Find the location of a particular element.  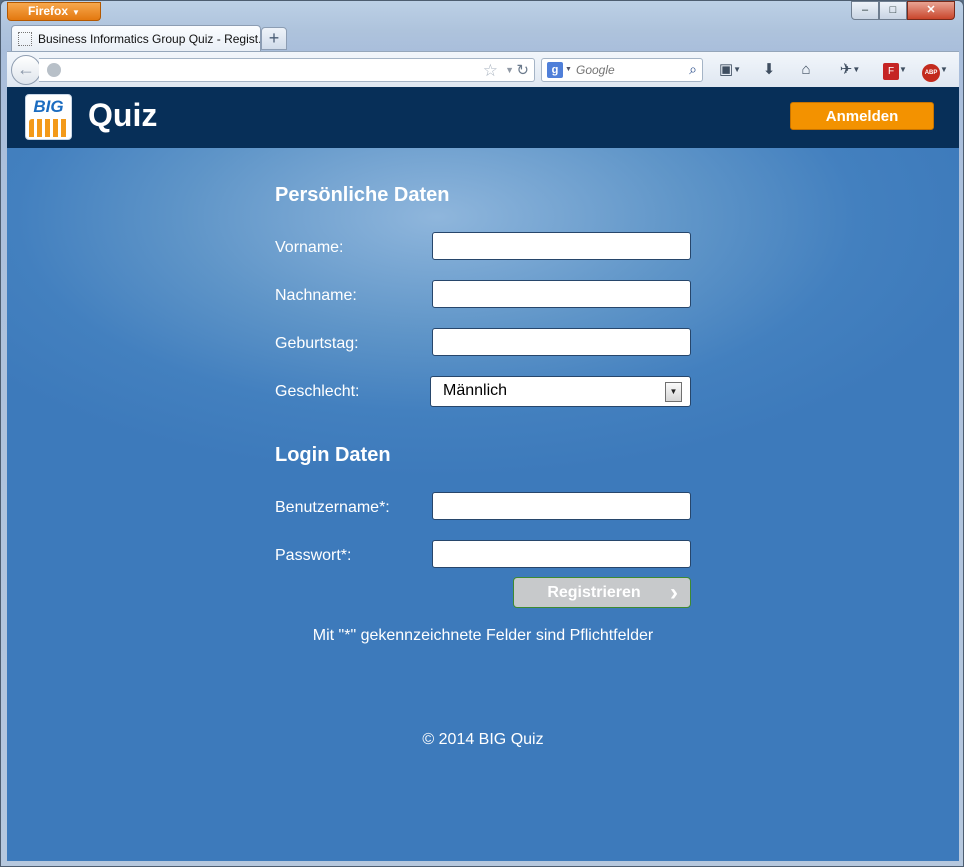

username-label: Benutzername*: is located at coordinates (332, 507).